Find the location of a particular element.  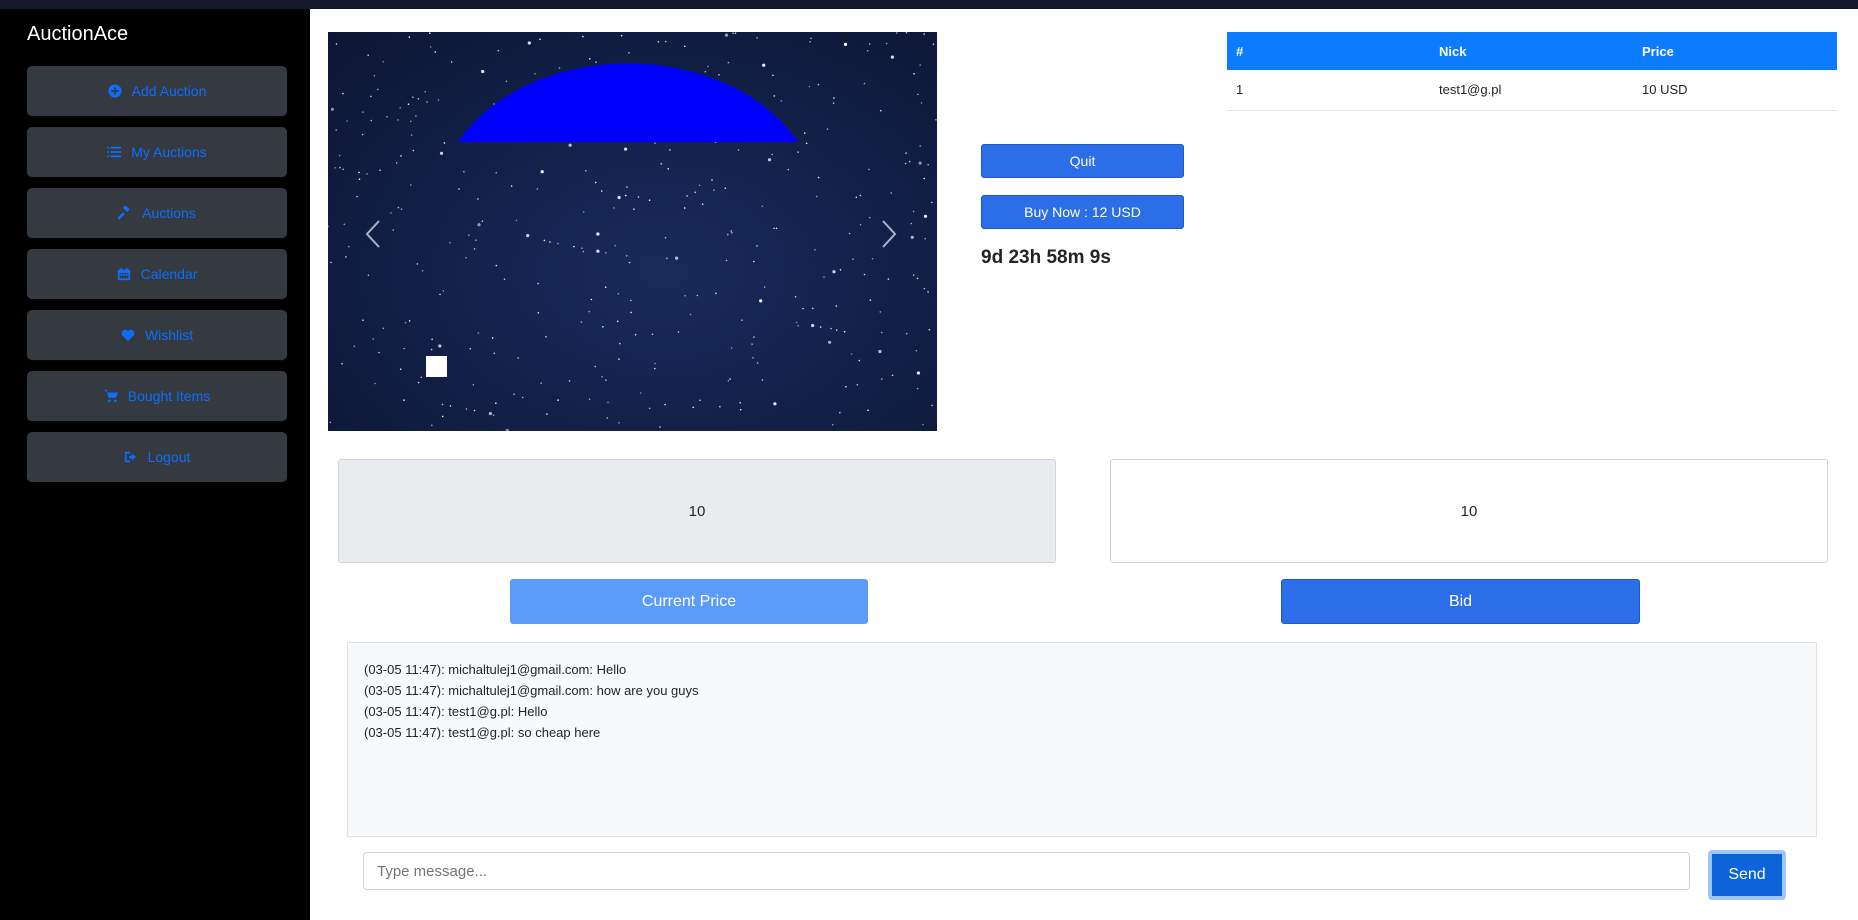

chevron-right-icon is located at coordinates (889, 234).